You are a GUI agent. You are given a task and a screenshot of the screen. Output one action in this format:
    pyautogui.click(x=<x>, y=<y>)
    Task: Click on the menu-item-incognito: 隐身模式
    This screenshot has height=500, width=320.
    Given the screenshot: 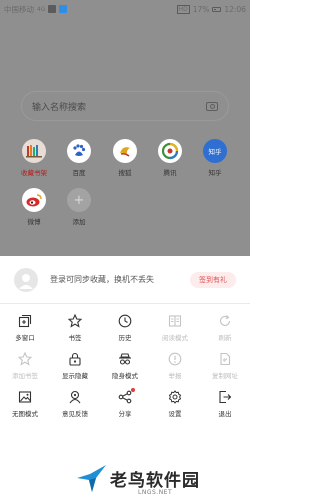 What is the action you would take?
    pyautogui.click(x=125, y=366)
    